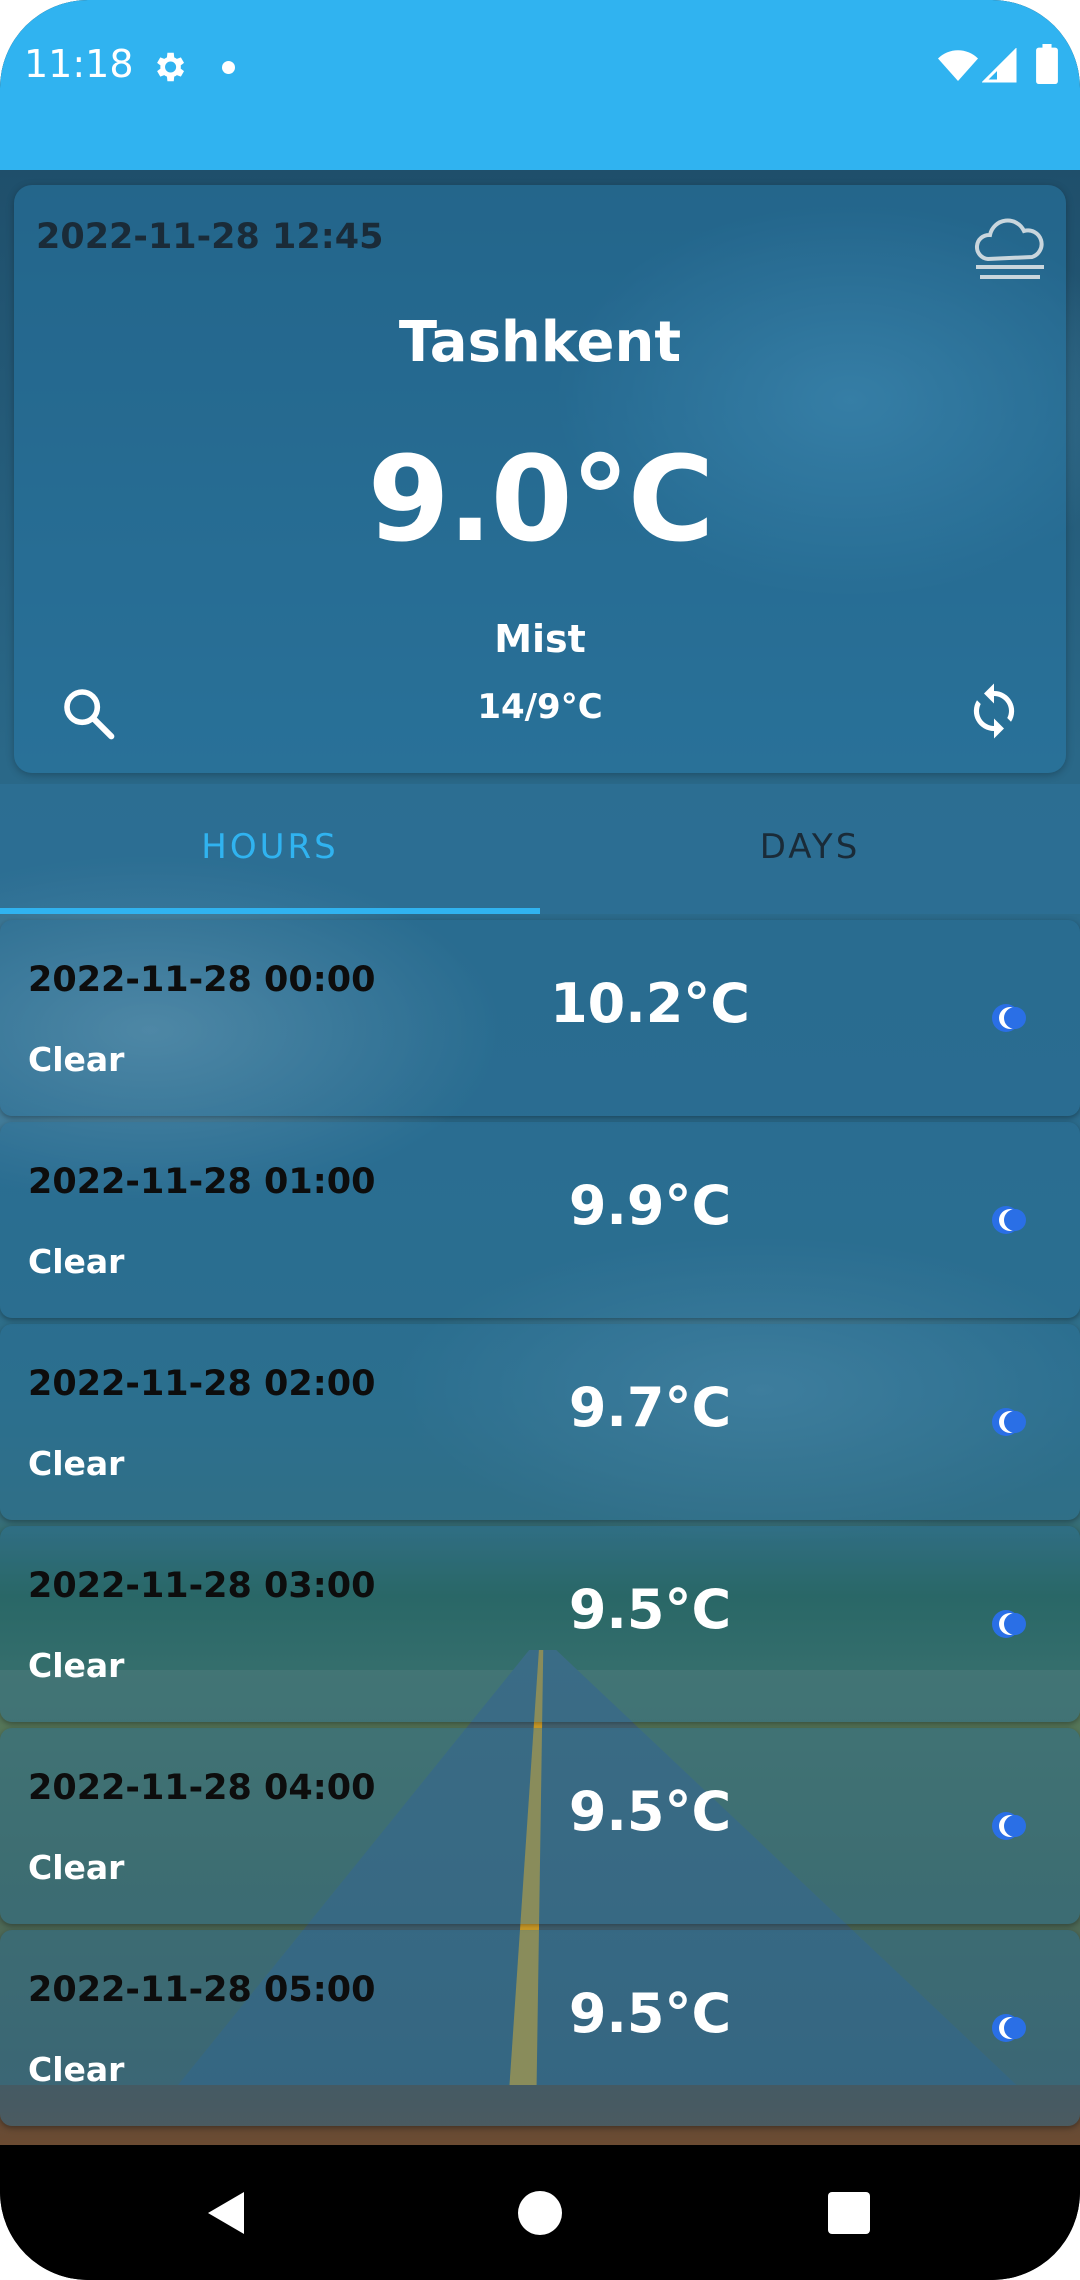  I want to click on hour-time: 2022-11-28 04:00, so click(202, 1788).